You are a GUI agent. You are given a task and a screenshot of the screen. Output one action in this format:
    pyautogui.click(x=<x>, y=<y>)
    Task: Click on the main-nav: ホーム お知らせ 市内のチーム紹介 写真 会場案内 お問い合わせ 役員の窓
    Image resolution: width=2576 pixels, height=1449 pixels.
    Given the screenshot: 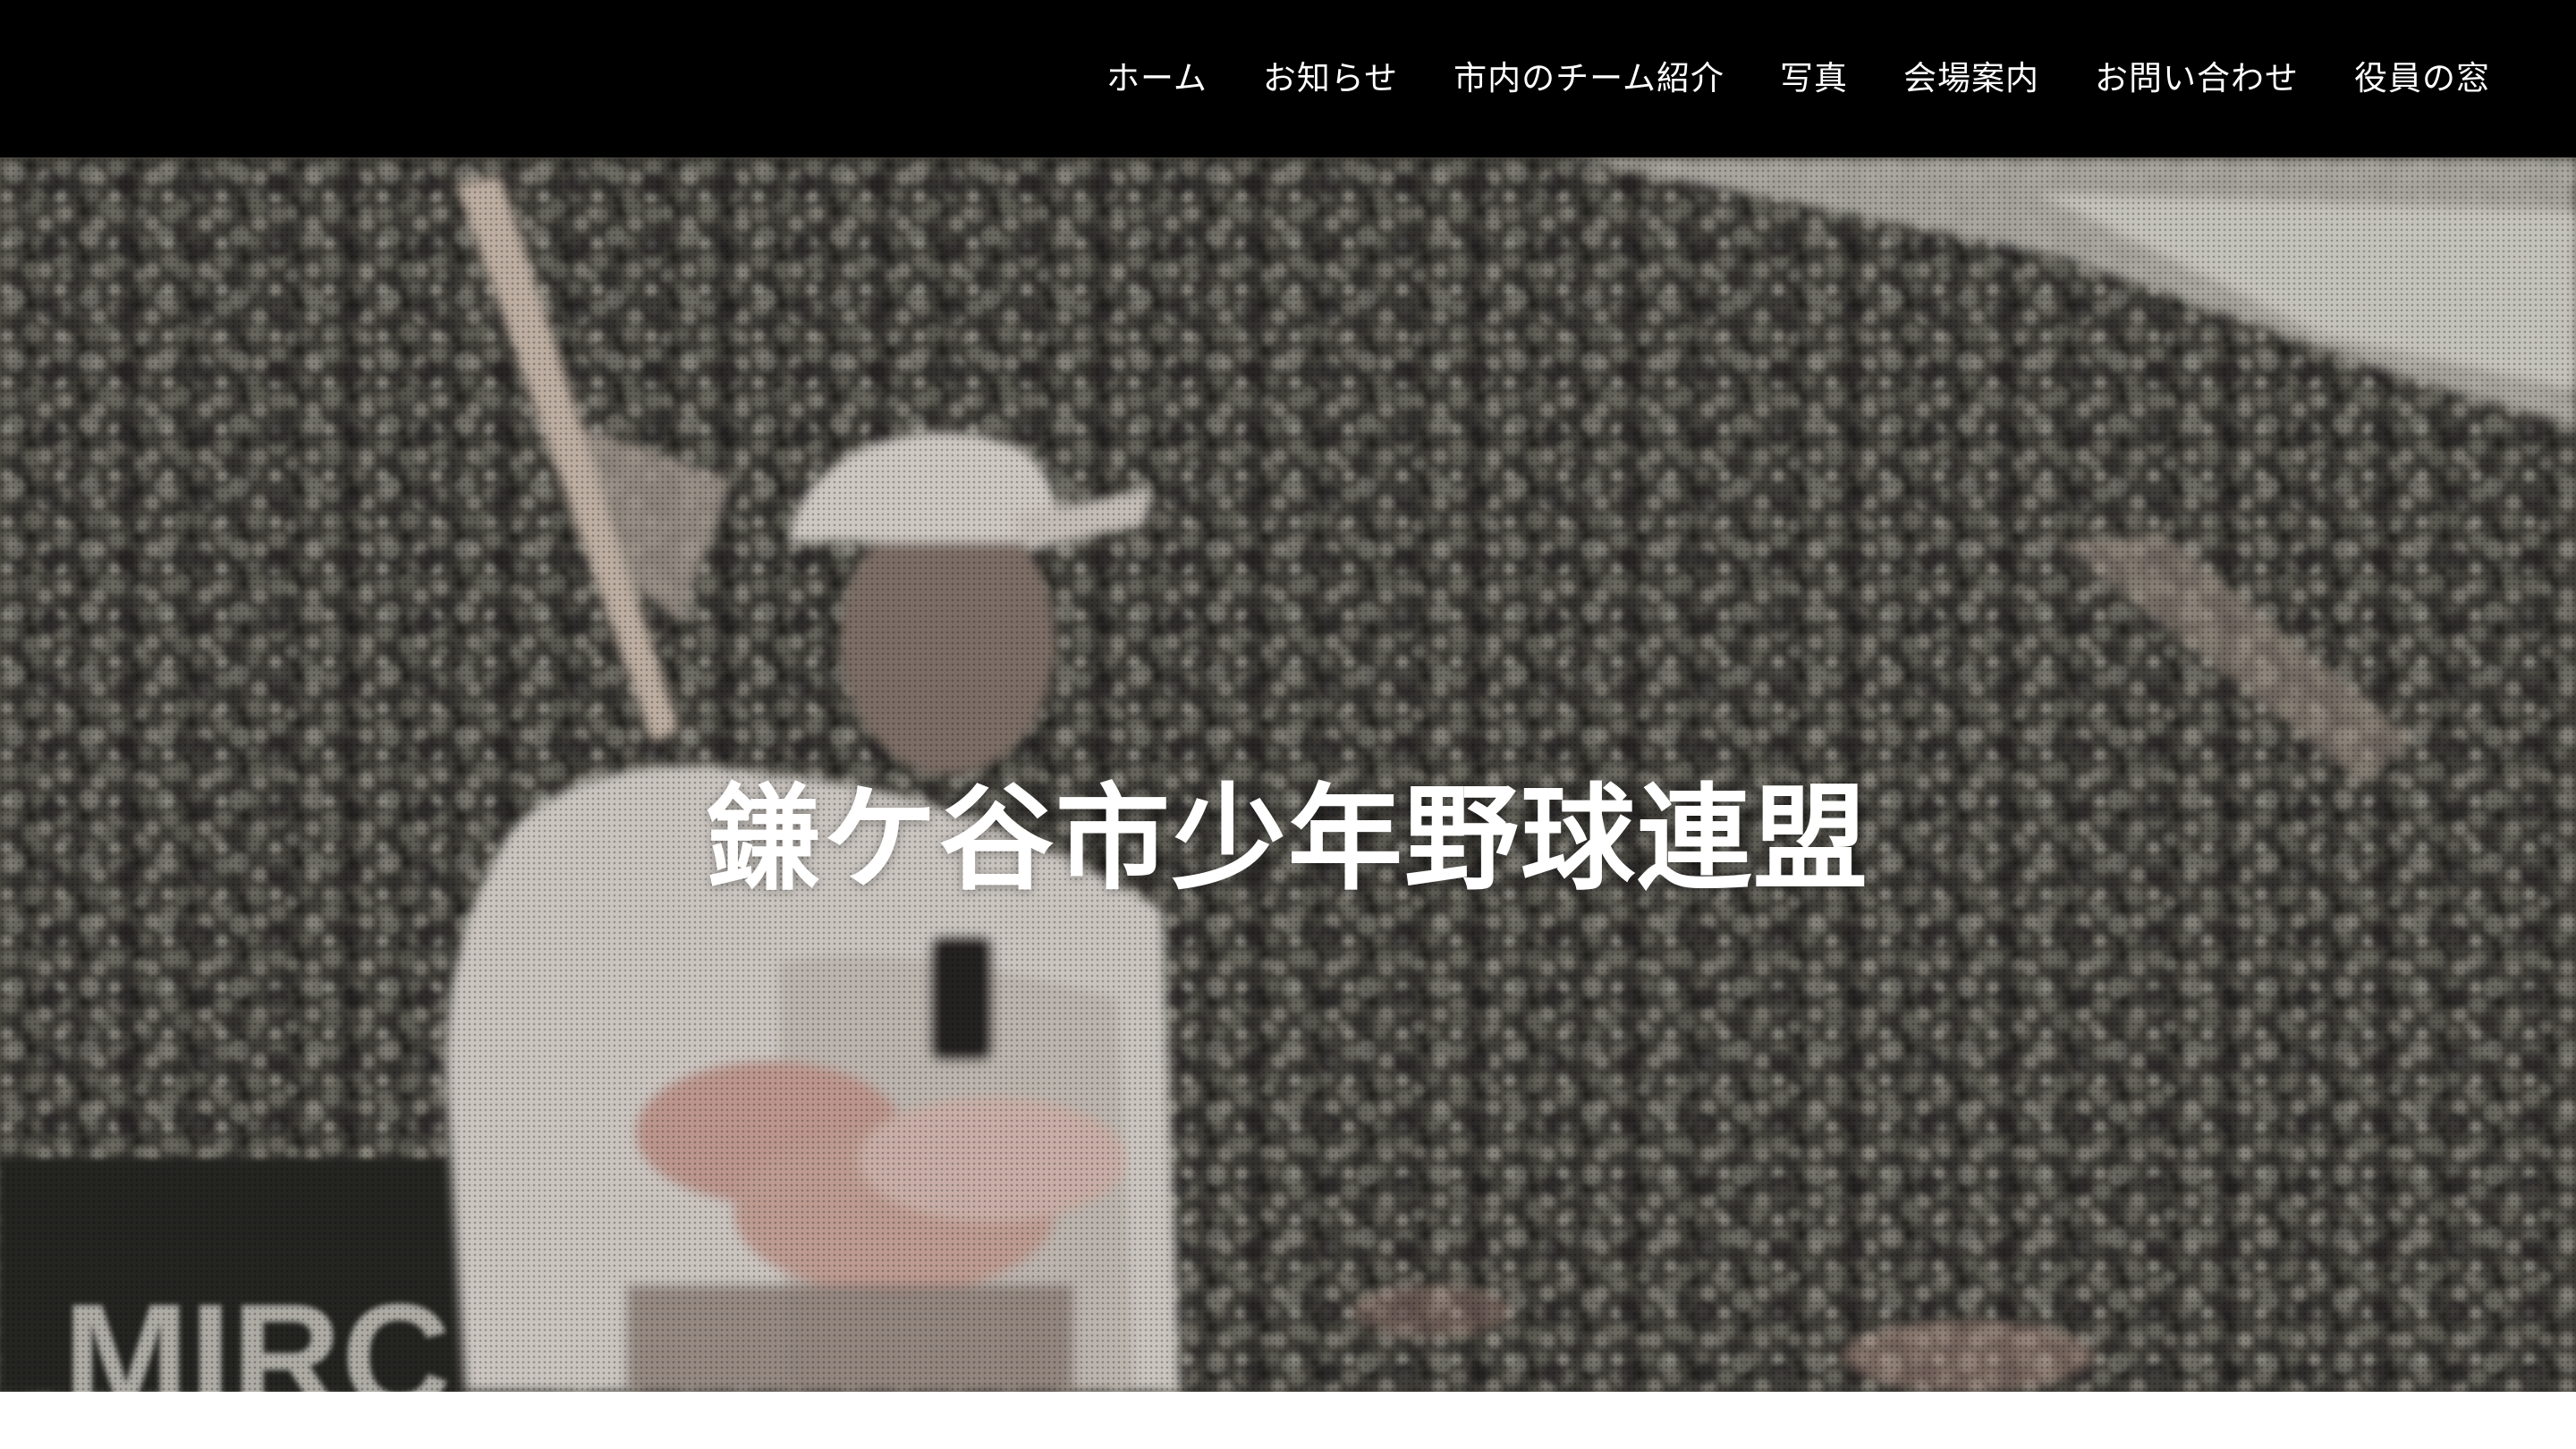 What is the action you would take?
    pyautogui.click(x=1798, y=75)
    